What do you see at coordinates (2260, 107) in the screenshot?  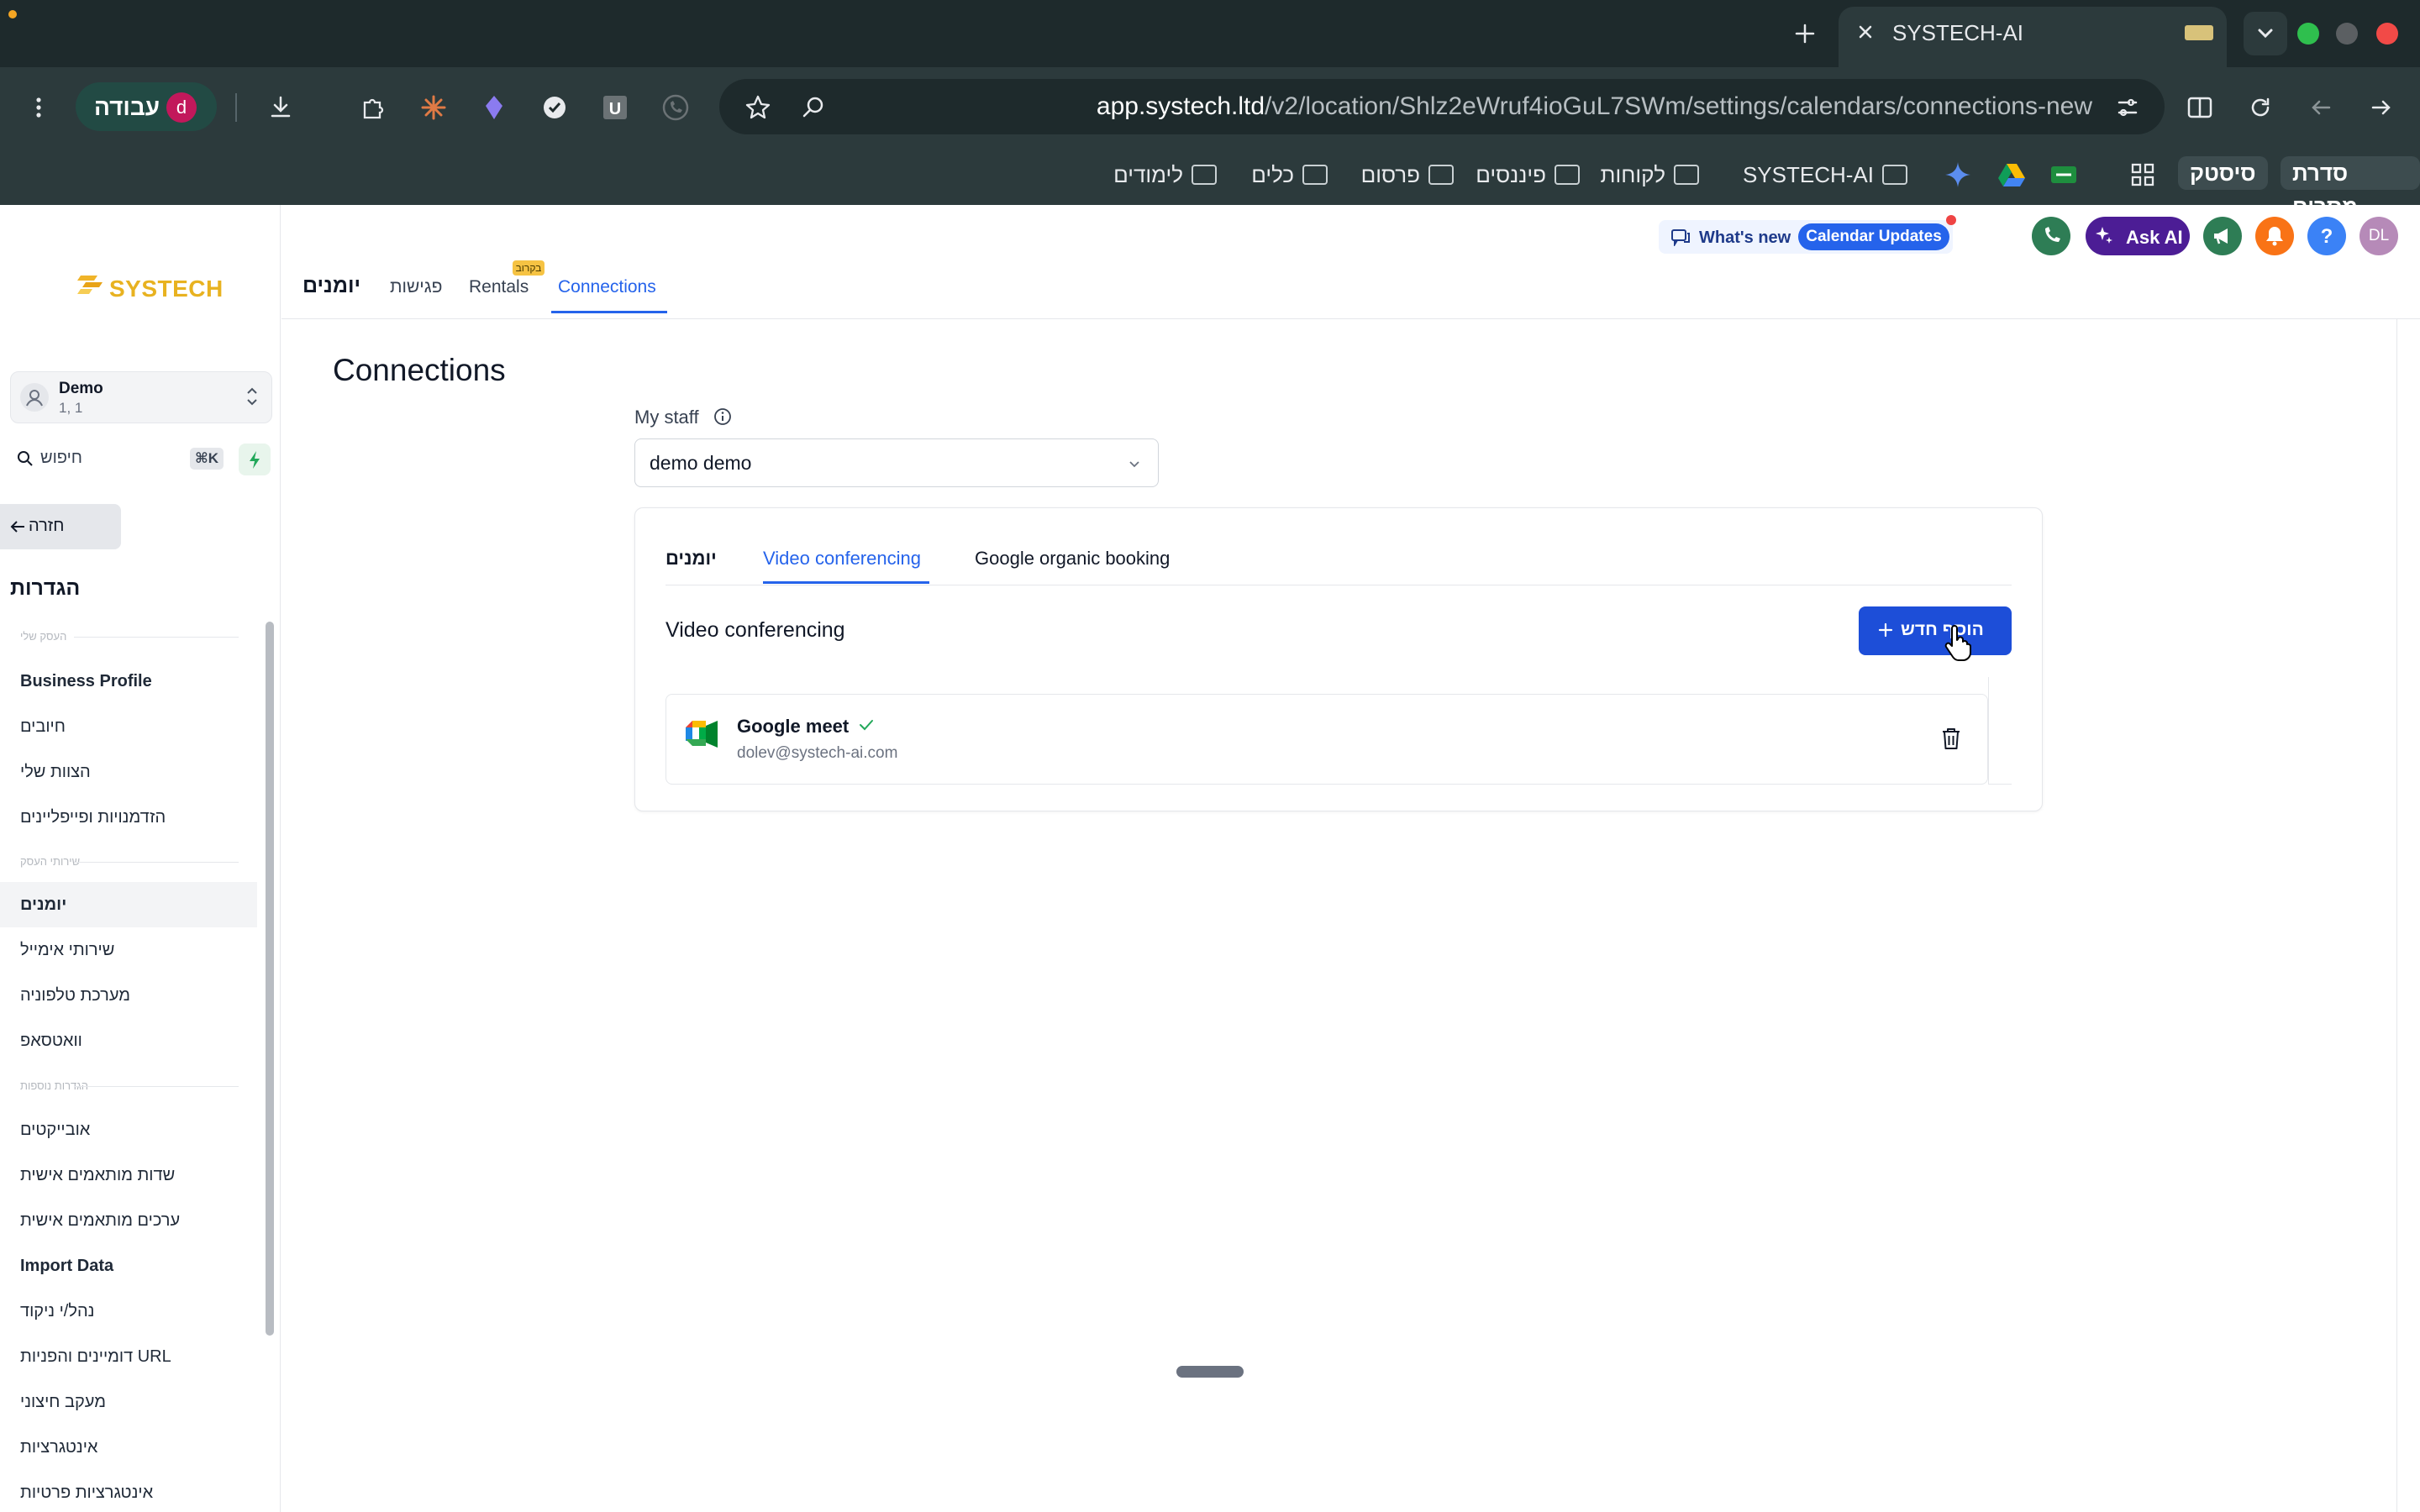 I see `reload-icon` at bounding box center [2260, 107].